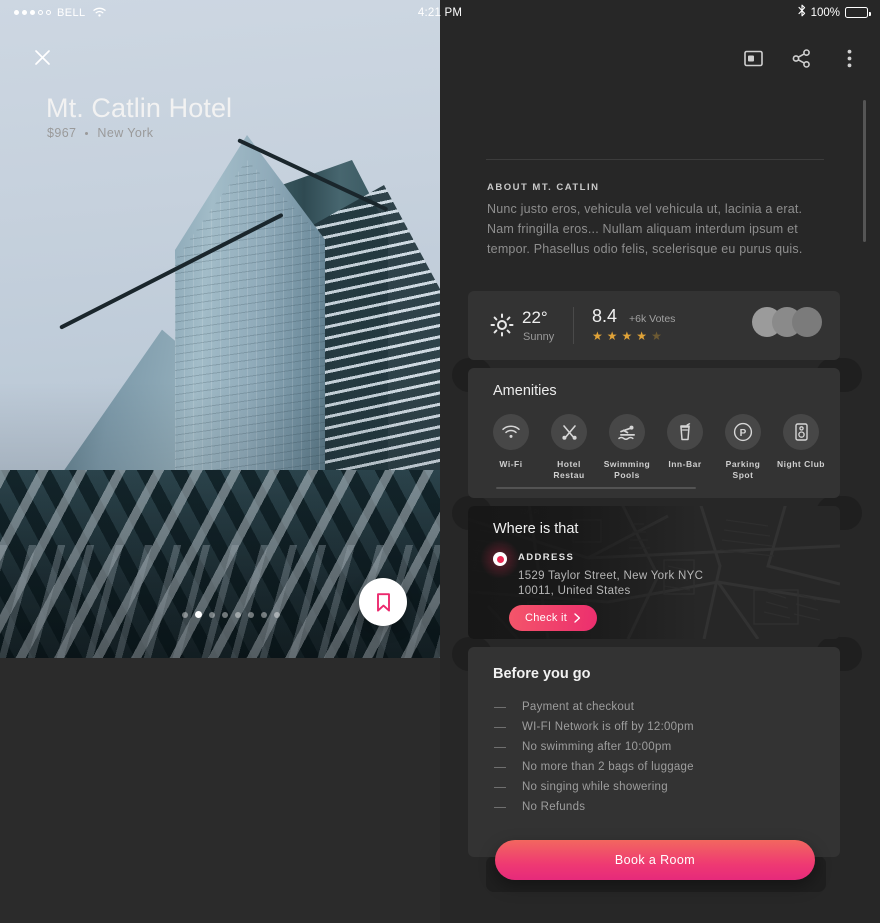  Describe the element at coordinates (231, 614) in the screenshot. I see `photo-pagination` at that location.